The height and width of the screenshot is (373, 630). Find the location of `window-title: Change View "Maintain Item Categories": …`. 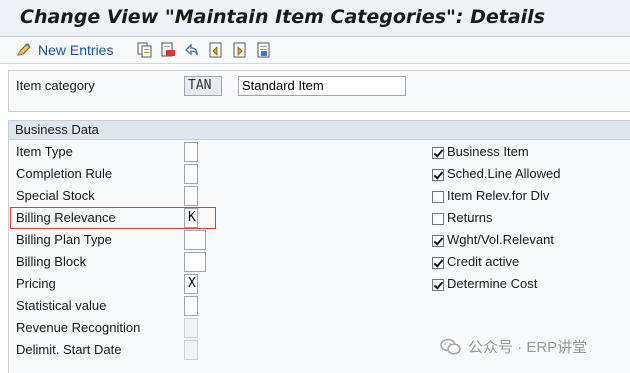

window-title: Change View "Maintain Item Categories": … is located at coordinates (283, 17).